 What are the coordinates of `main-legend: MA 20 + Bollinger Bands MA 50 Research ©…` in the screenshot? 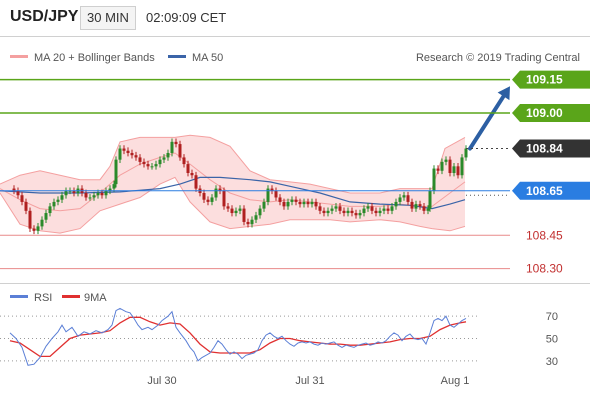 It's located at (295, 58).